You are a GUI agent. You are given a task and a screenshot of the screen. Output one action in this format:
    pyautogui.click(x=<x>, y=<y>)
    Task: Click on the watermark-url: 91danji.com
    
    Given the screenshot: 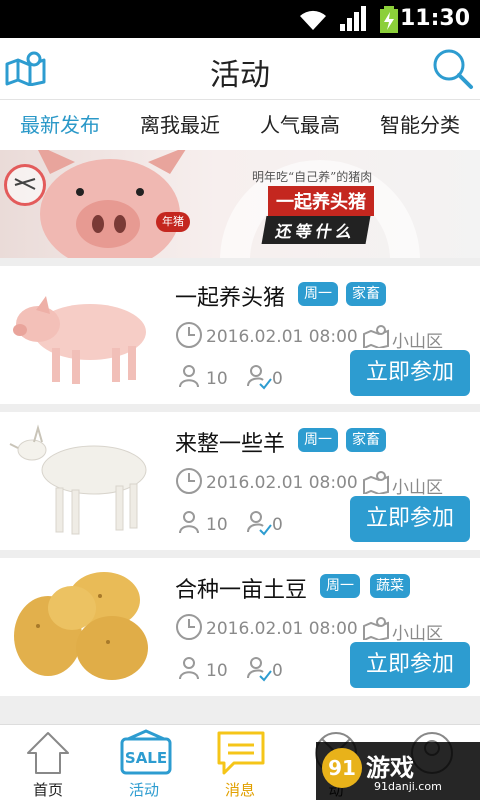 What is the action you would take?
    pyautogui.click(x=408, y=786)
    